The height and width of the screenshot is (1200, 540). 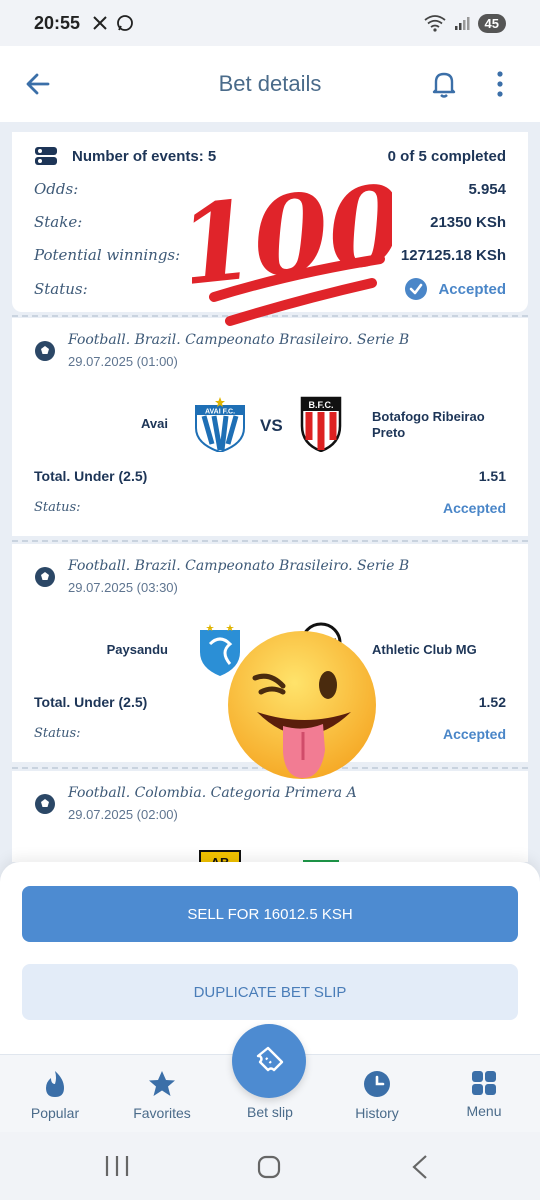 I want to click on nav-history-label: History, so click(x=377, y=1113).